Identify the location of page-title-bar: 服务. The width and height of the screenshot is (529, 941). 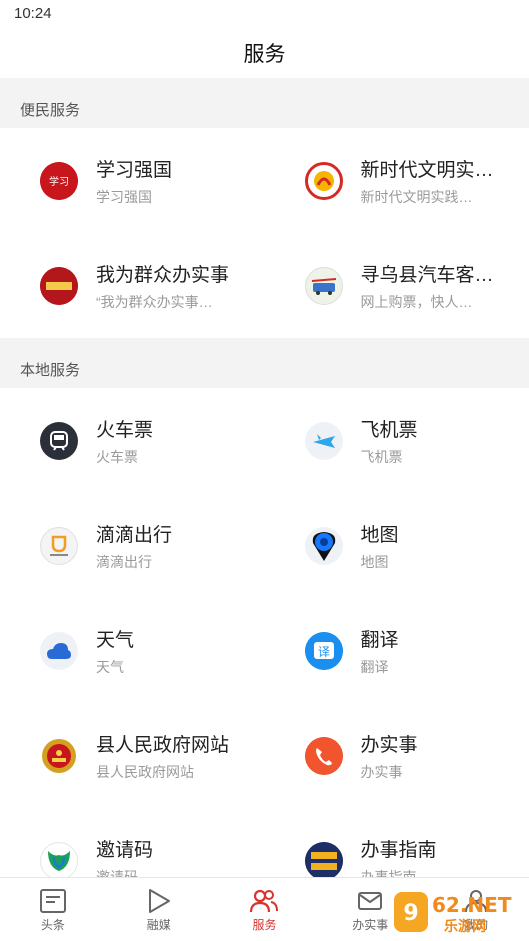
(264, 53).